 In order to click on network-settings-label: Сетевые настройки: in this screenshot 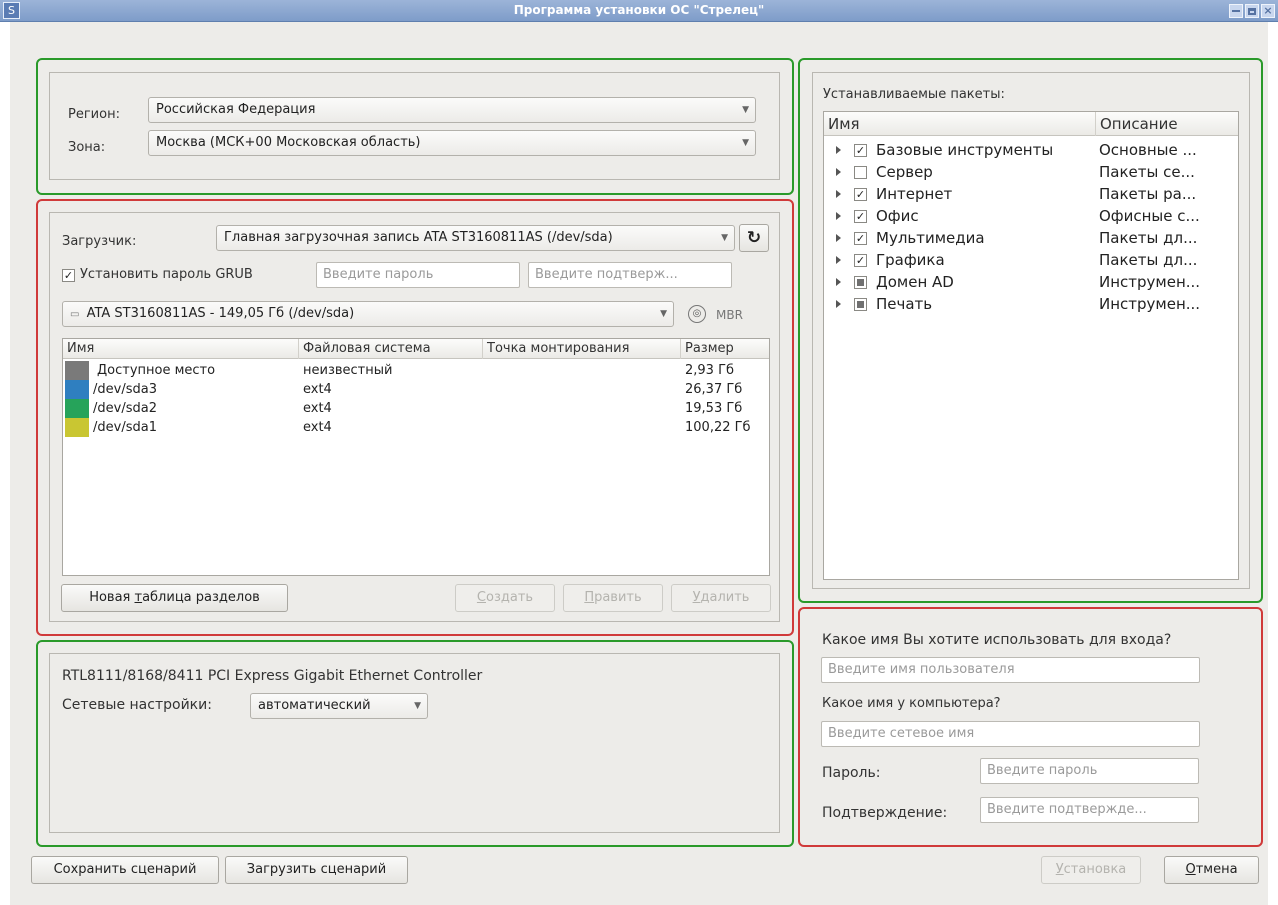, I will do `click(137, 705)`.